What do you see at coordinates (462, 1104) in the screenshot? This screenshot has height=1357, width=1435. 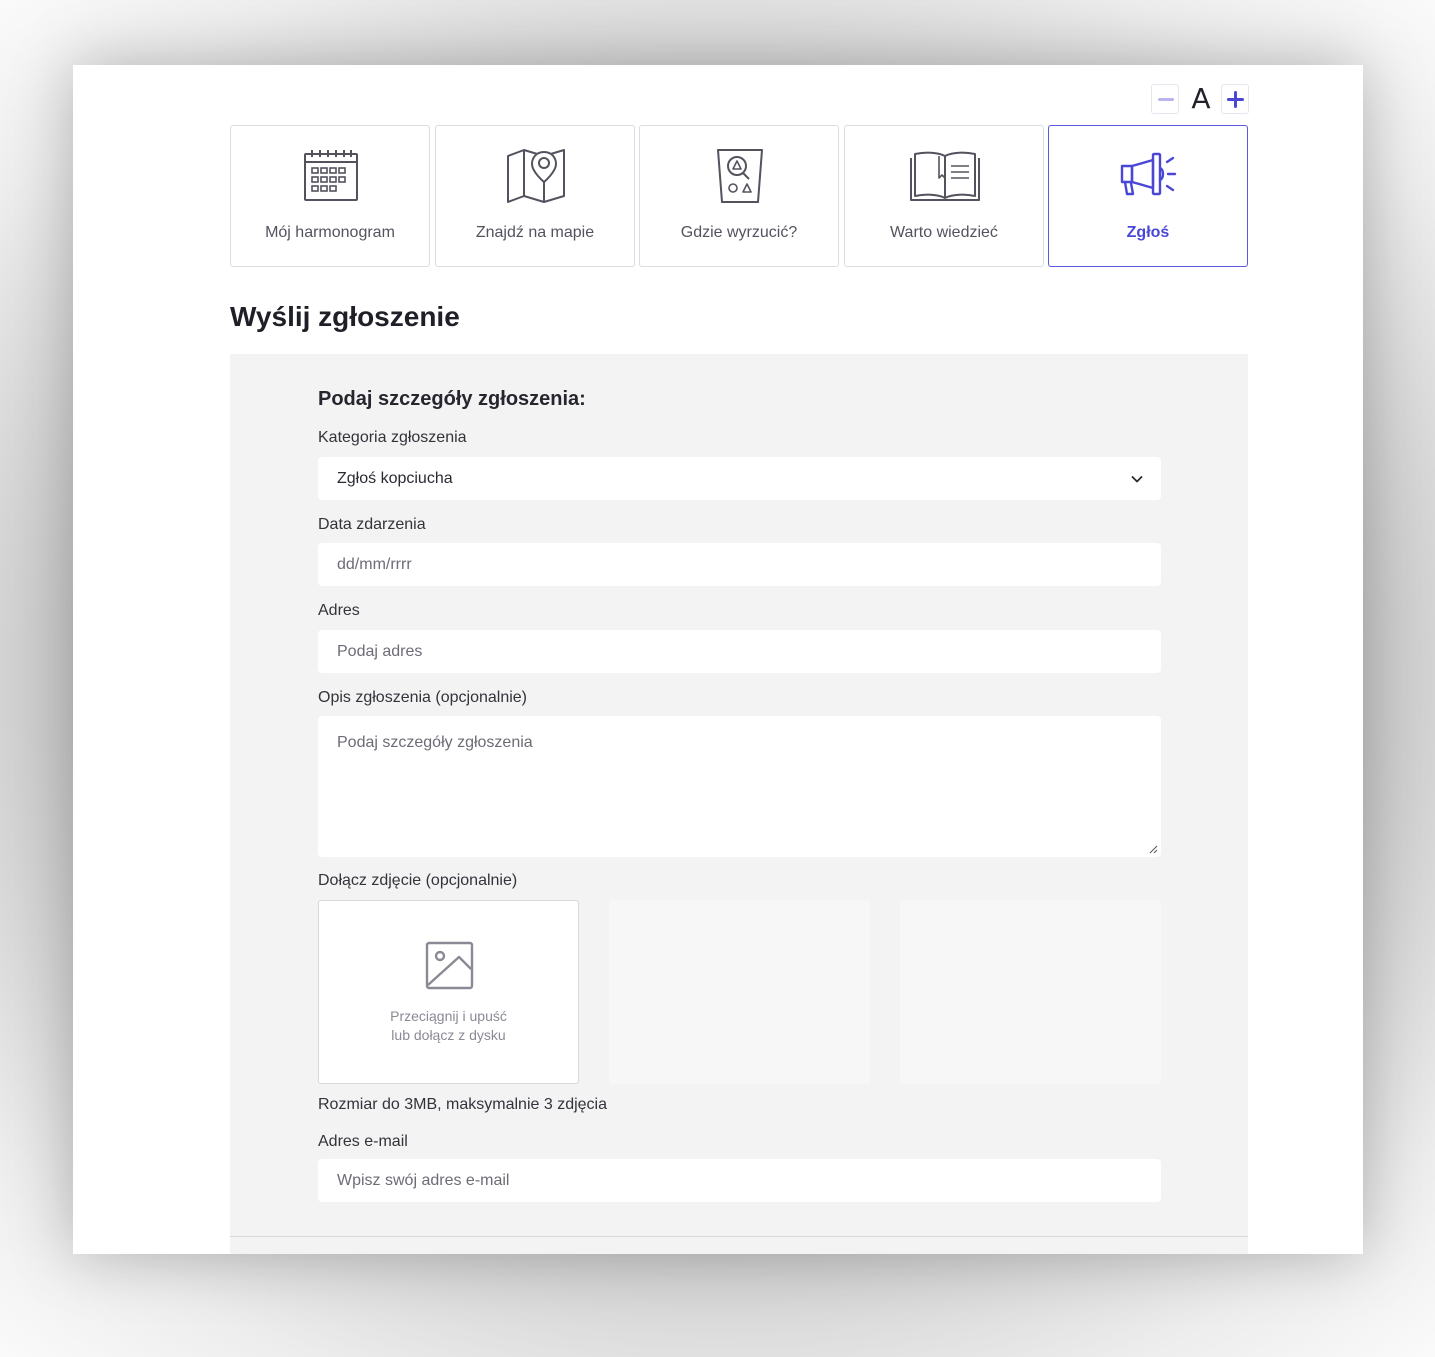 I see `photo-size-hint: Rozmiar do 3MB, maksymalnie 3 zdjęcia` at bounding box center [462, 1104].